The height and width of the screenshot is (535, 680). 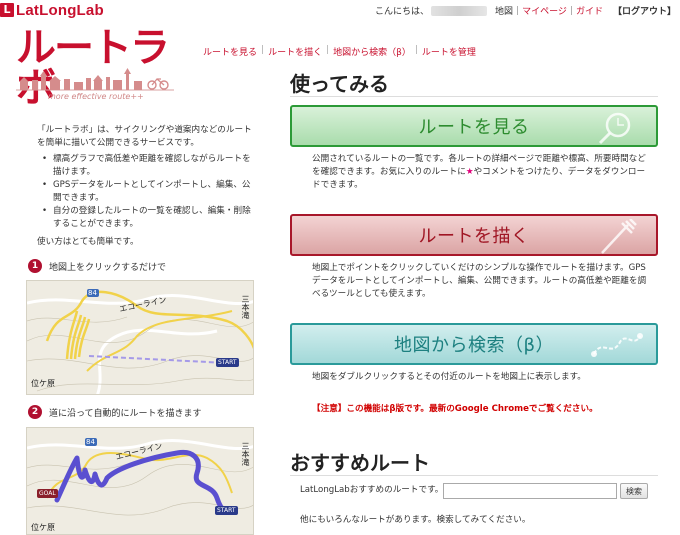 What do you see at coordinates (415, 520) in the screenshot?
I see `more-routes-text: 他にもいろんなルートがあります。検索してみてください。` at bounding box center [415, 520].